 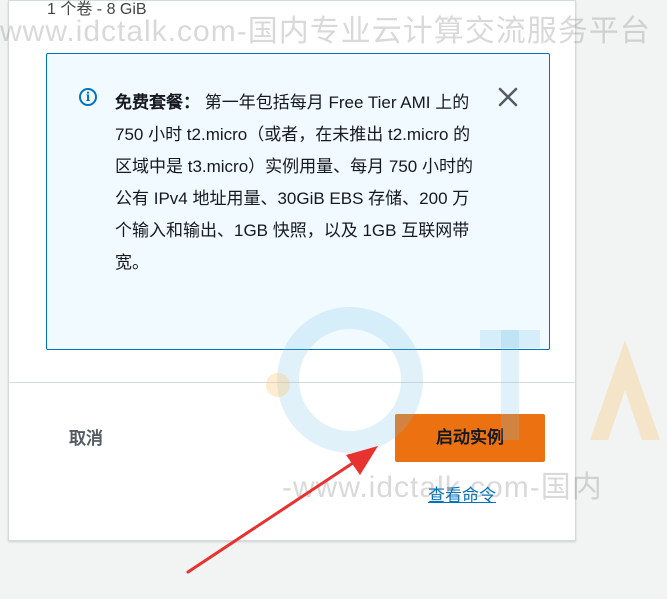 I want to click on view-command-link: 查看命令, so click(x=462, y=493).